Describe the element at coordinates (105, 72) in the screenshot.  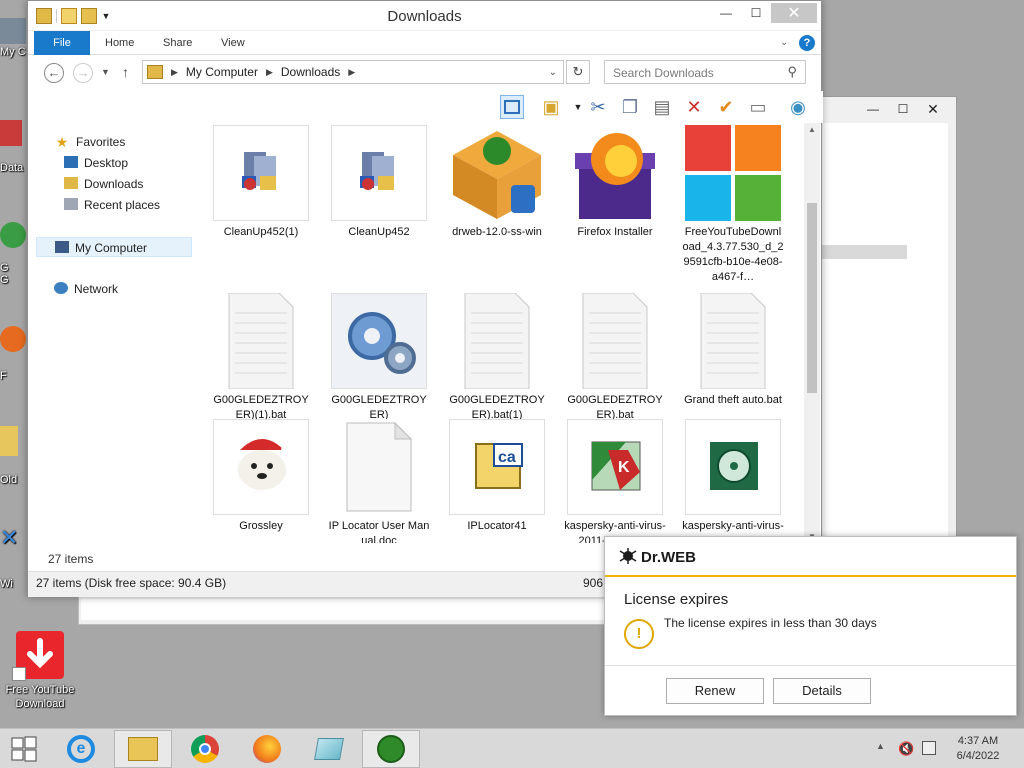
I see `recent-locations-icon: ▼` at that location.